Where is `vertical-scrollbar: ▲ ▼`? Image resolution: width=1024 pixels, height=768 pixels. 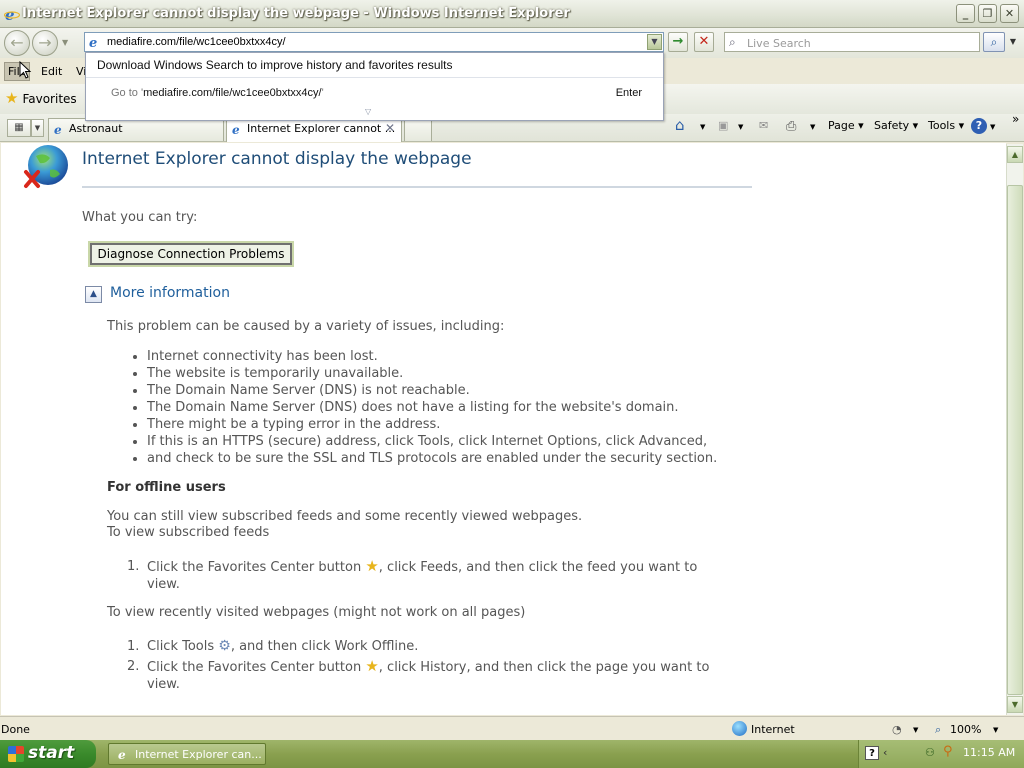 vertical-scrollbar: ▲ ▼ is located at coordinates (1014, 429).